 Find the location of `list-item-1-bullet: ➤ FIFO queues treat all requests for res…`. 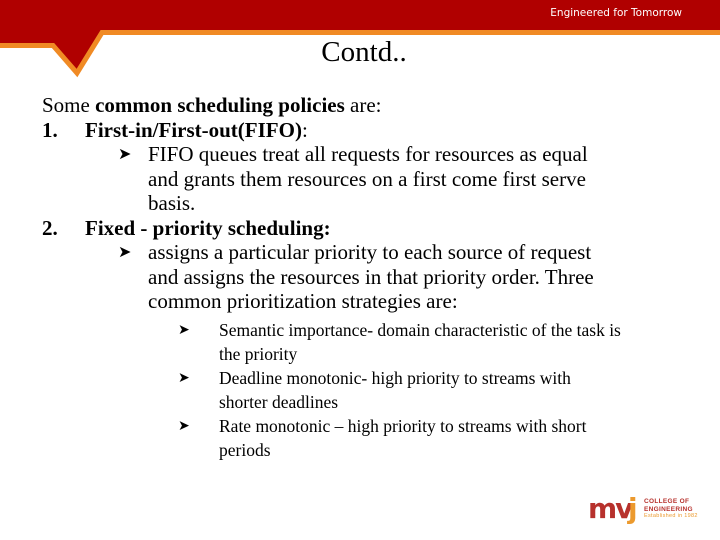

list-item-1-bullet: ➤ FIFO queues treat all requests for res… is located at coordinates (372, 179).